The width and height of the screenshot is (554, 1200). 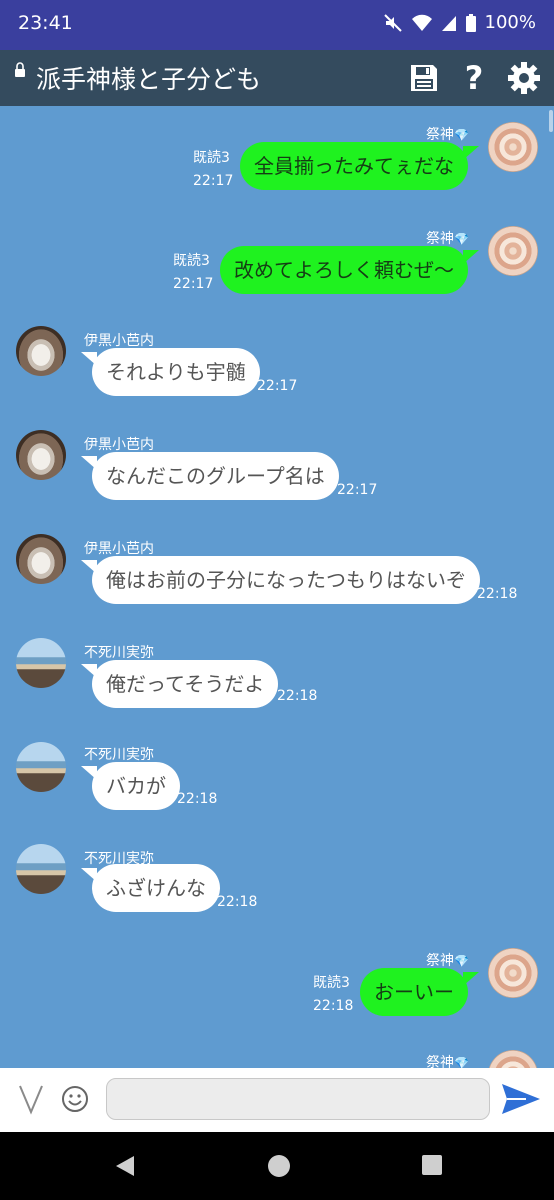 What do you see at coordinates (422, 23) in the screenshot?
I see `wifi-icon` at bounding box center [422, 23].